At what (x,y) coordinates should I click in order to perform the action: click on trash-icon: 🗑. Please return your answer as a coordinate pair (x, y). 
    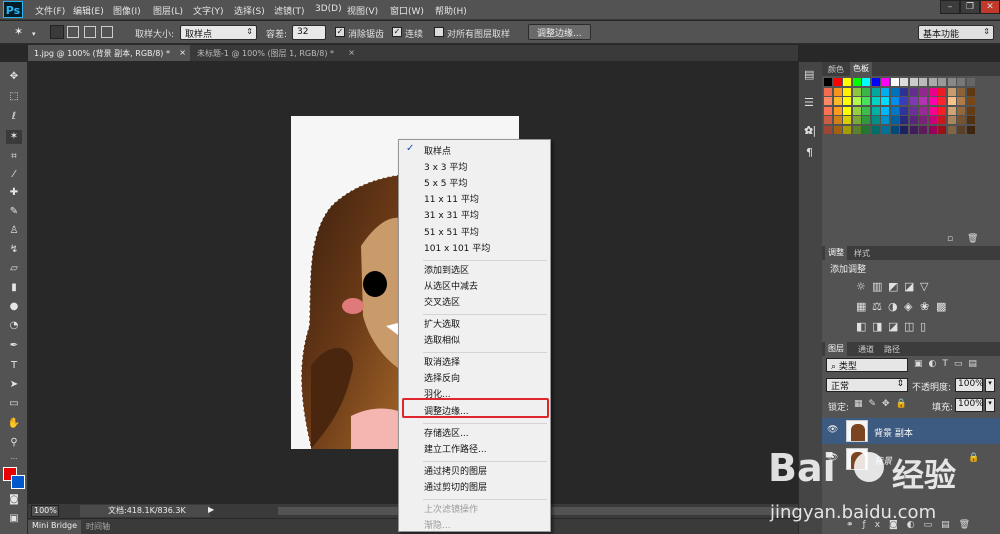
    Looking at the image, I should click on (972, 239).